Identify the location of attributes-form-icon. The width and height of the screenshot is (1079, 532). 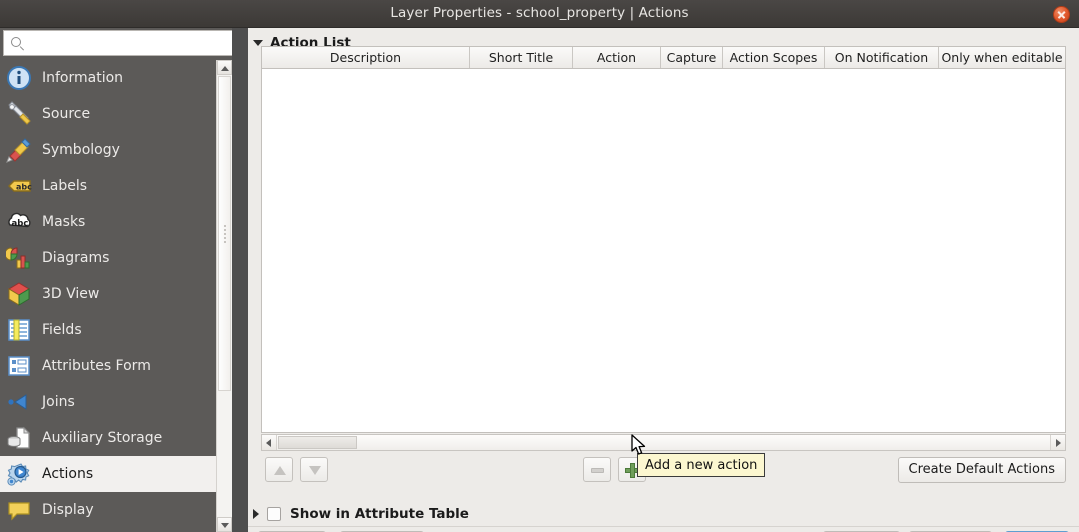
(19, 366).